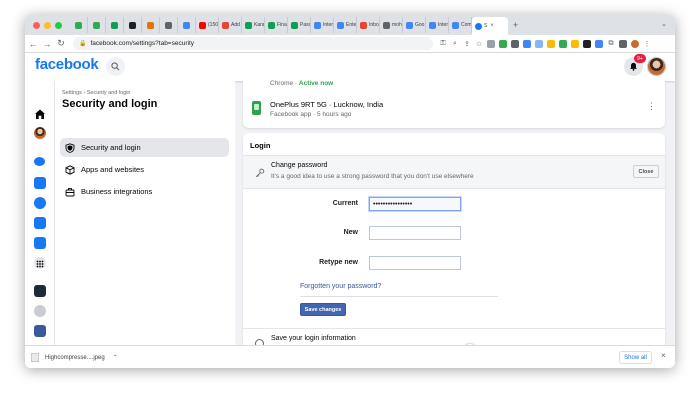 The height and width of the screenshot is (400, 700). What do you see at coordinates (40, 183) in the screenshot?
I see `saved-icon` at bounding box center [40, 183].